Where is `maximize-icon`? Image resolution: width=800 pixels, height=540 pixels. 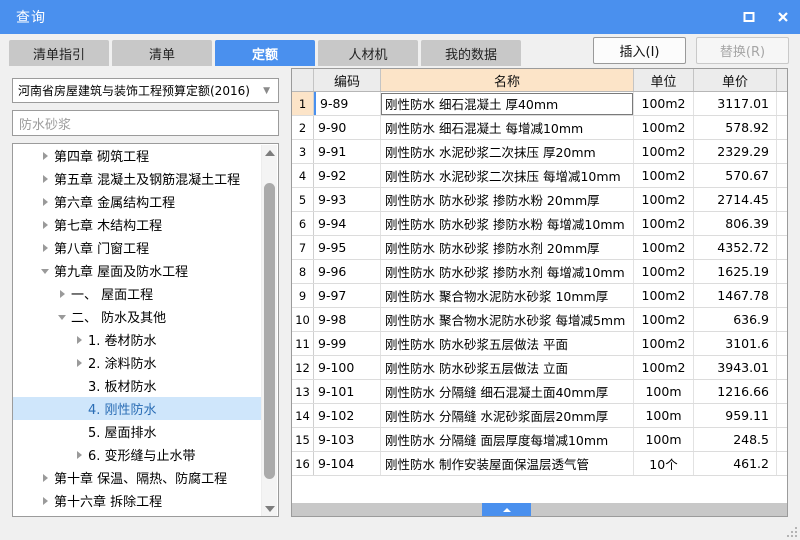 maximize-icon is located at coordinates (749, 17).